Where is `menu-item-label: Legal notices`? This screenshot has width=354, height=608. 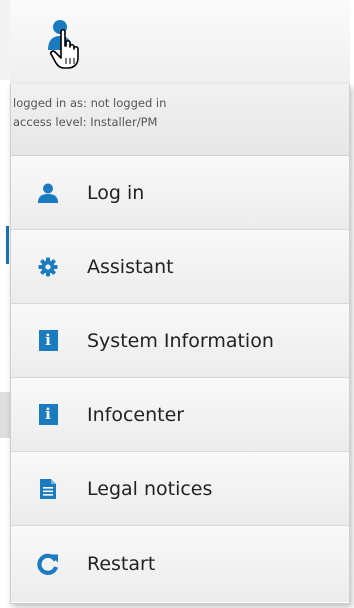
menu-item-label: Legal notices is located at coordinates (150, 488).